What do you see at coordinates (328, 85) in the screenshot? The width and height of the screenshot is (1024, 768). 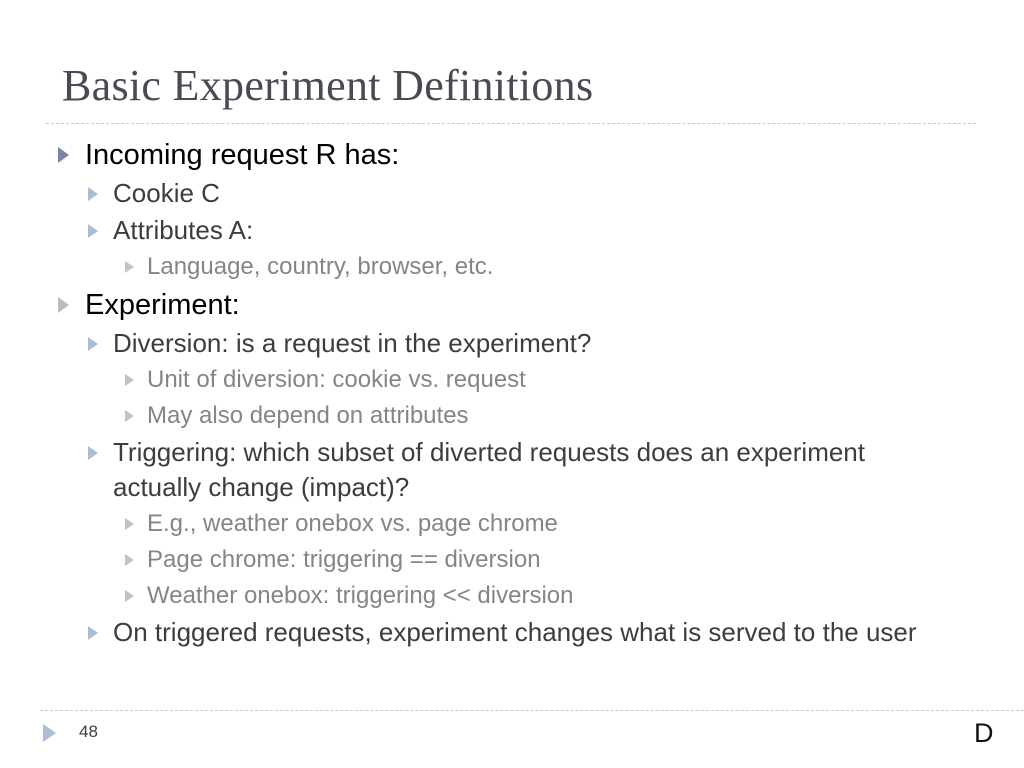 I see `page-title: Basic Experiment Definitions` at bounding box center [328, 85].